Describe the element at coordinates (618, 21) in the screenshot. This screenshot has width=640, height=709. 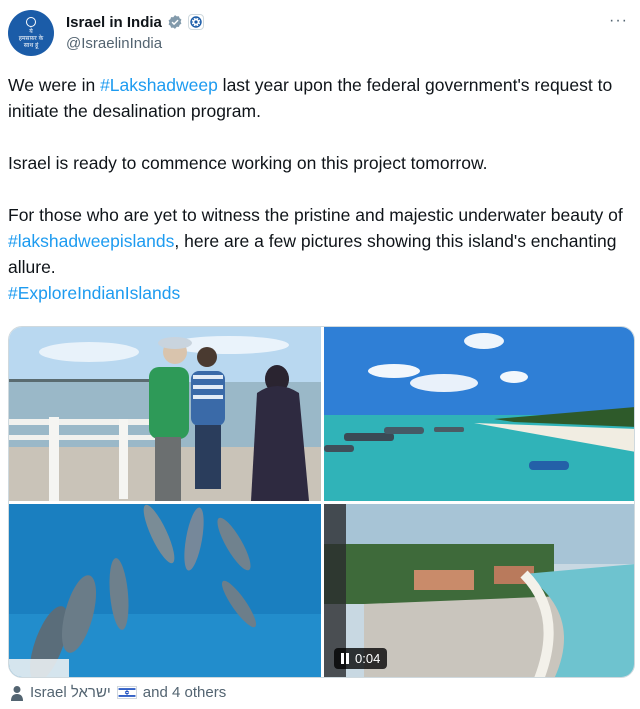
I see `more-options-icon: ···` at that location.